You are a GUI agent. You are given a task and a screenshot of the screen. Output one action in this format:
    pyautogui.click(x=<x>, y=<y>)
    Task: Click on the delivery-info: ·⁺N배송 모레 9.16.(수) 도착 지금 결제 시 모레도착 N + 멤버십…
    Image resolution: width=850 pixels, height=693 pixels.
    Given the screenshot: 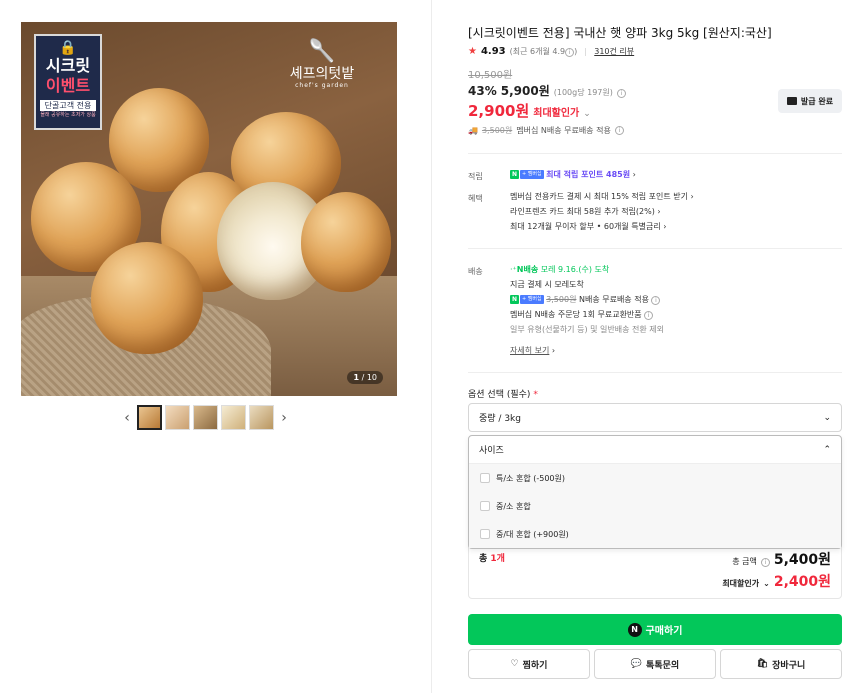 What is the action you would take?
    pyautogui.click(x=587, y=310)
    